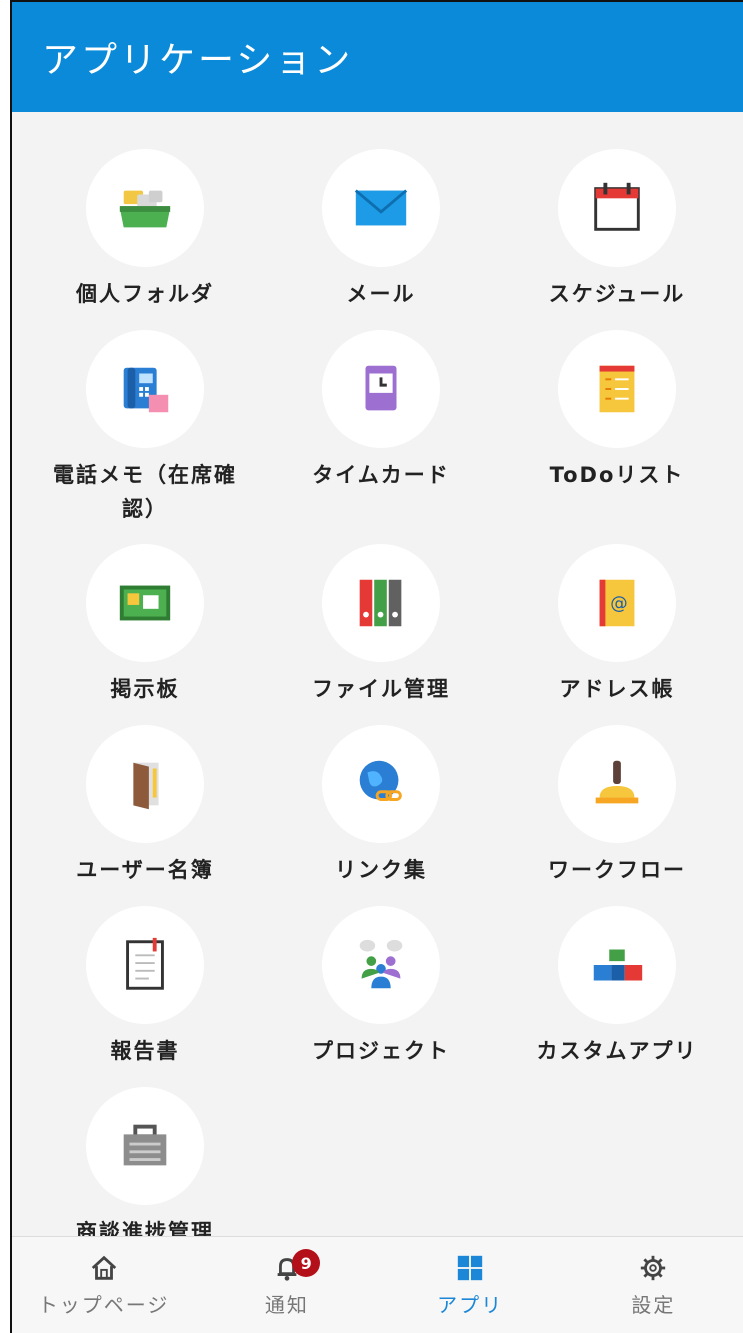  What do you see at coordinates (617, 987) in the screenshot?
I see `app-tile-custom-app: カスタムアプリ` at bounding box center [617, 987].